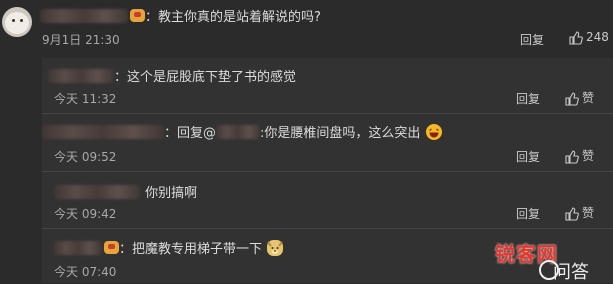  I want to click on reply-line-4: ：把魔教专用梯子带一下, so click(169, 247).